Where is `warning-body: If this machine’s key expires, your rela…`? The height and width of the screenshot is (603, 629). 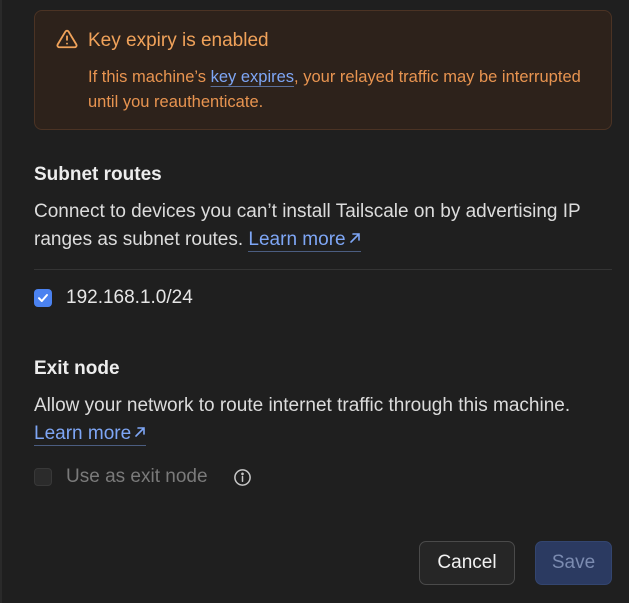
warning-body: If this machine’s key expires, your rela… is located at coordinates (343, 90).